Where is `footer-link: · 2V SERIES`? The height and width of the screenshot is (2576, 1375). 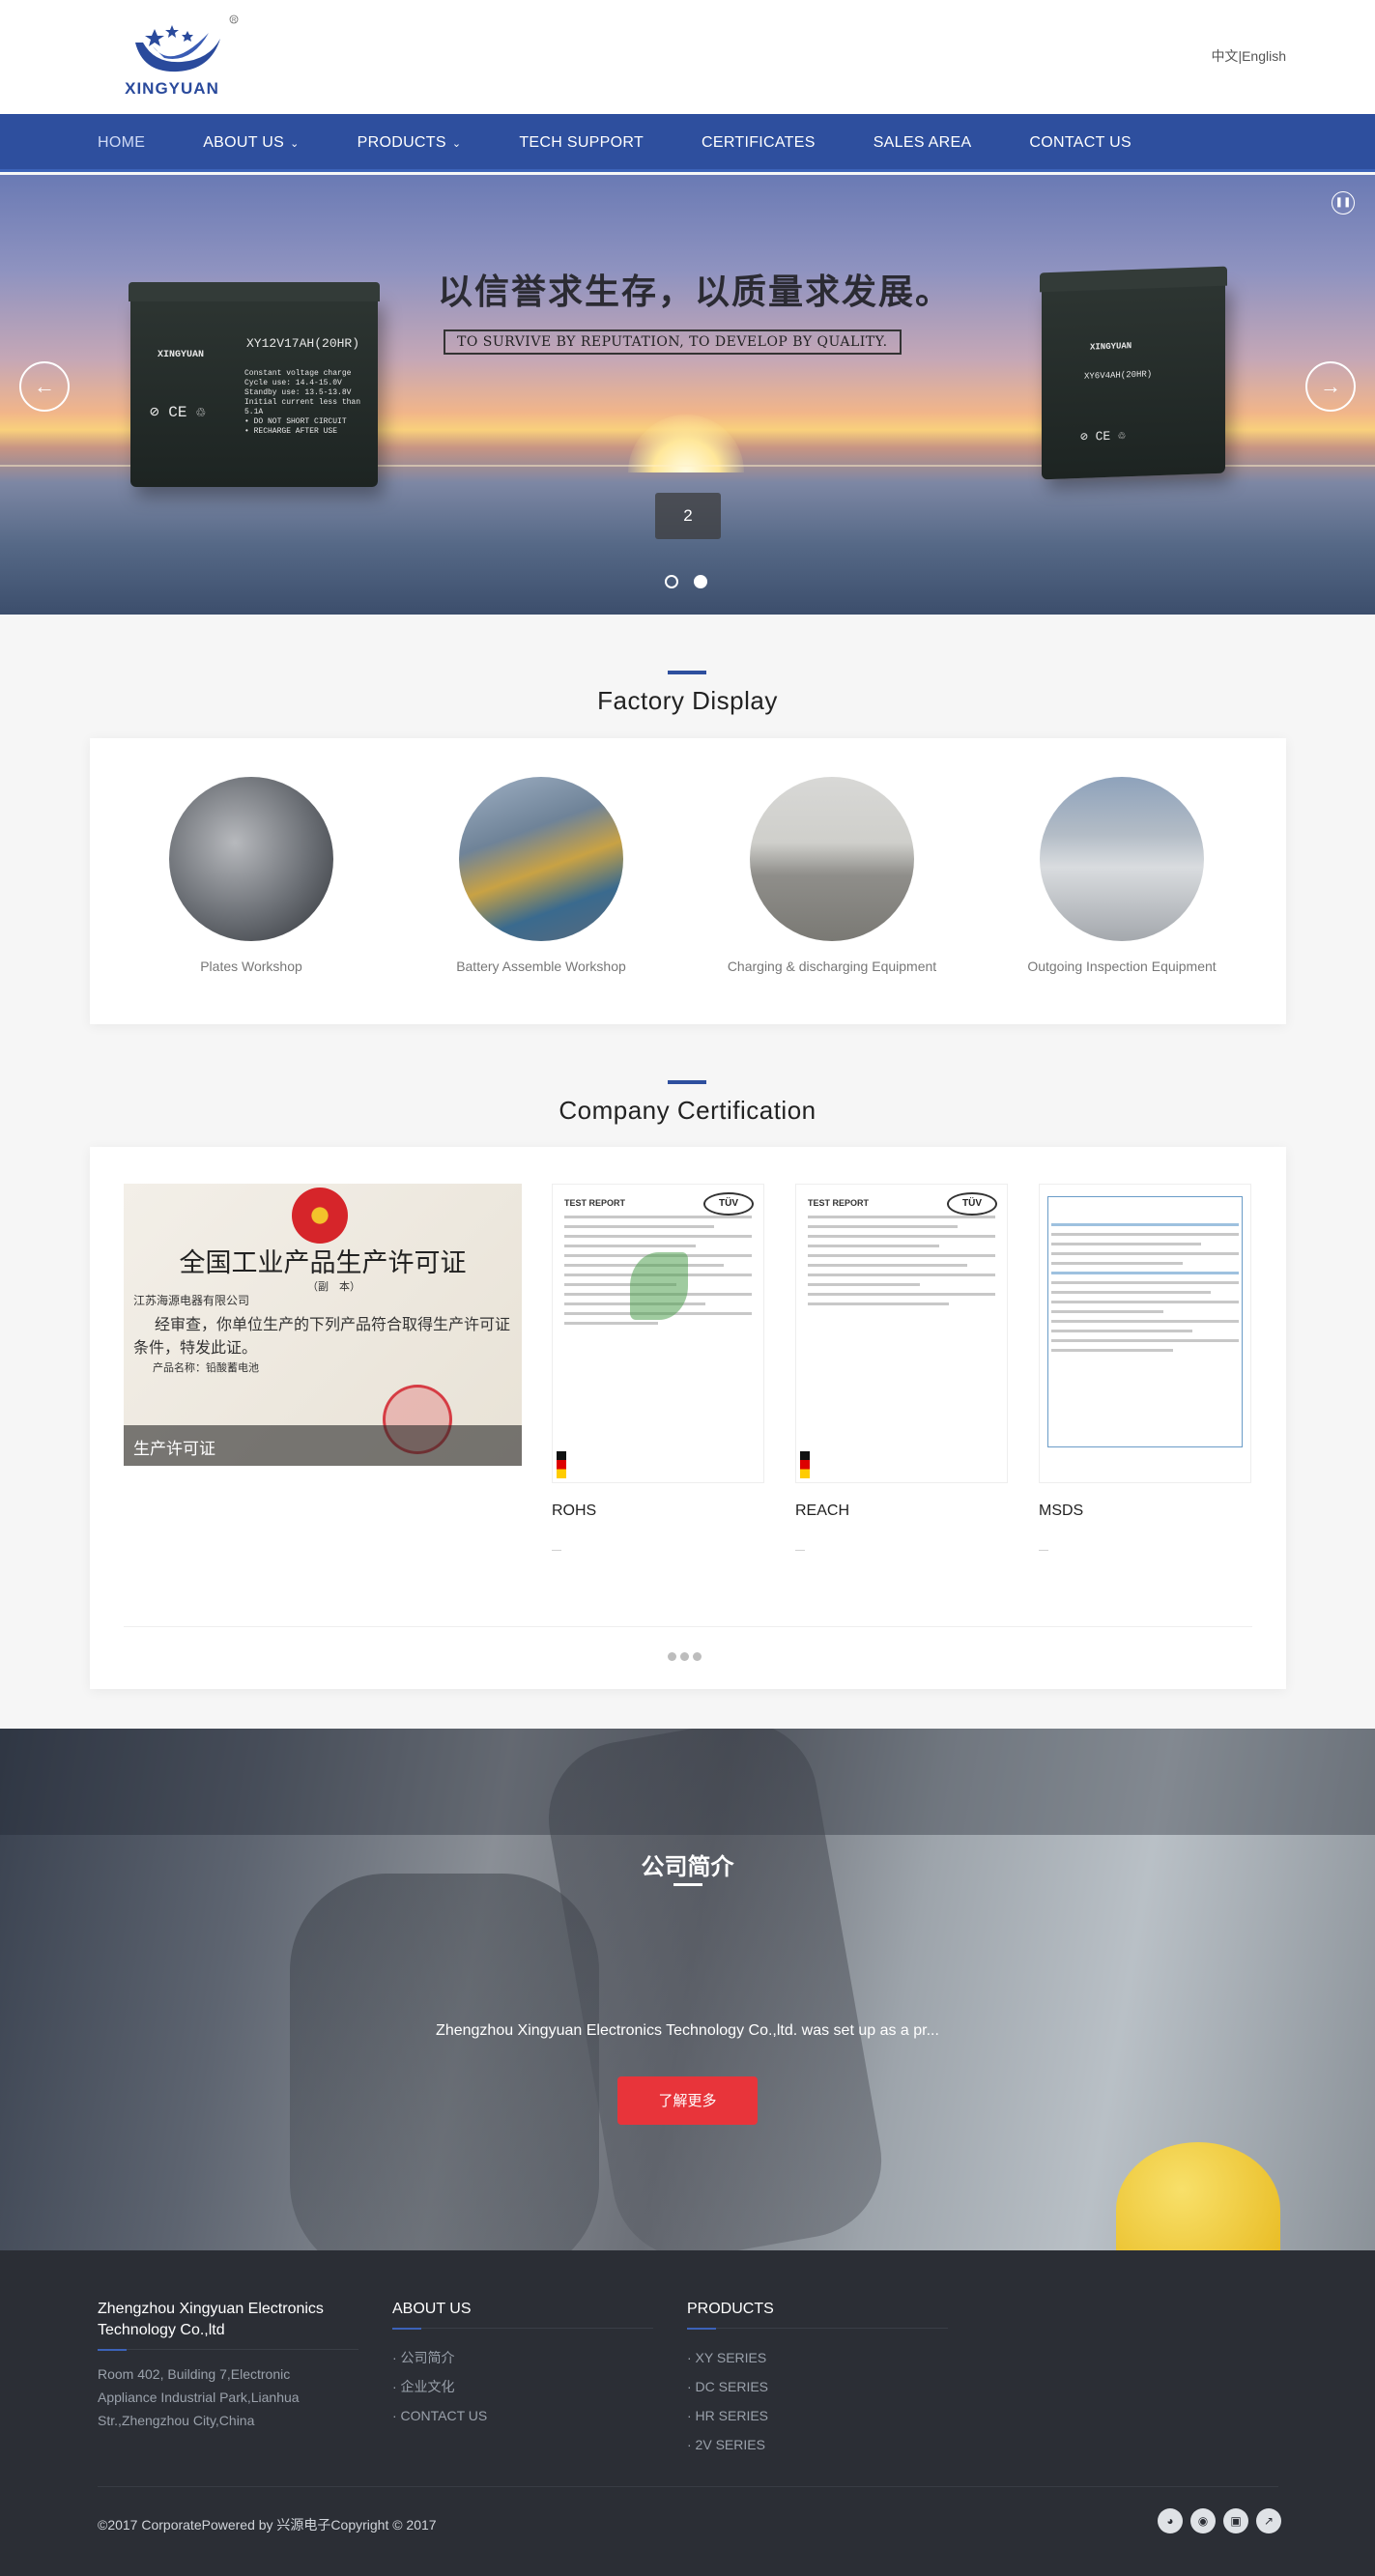 footer-link: · 2V SERIES is located at coordinates (731, 2444).